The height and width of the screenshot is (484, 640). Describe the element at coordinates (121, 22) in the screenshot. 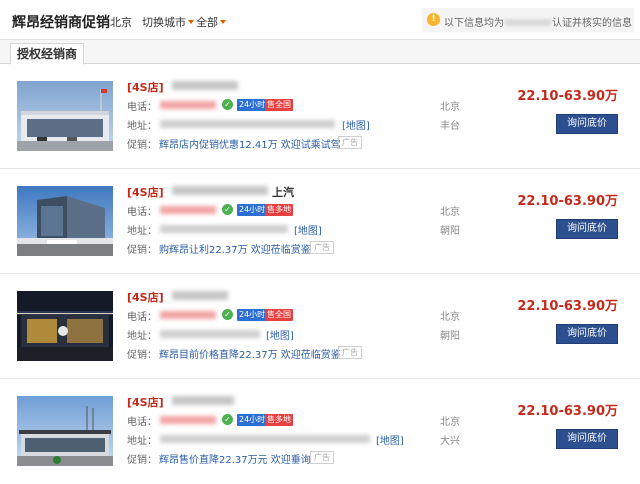

I see `current-city: 北京` at that location.